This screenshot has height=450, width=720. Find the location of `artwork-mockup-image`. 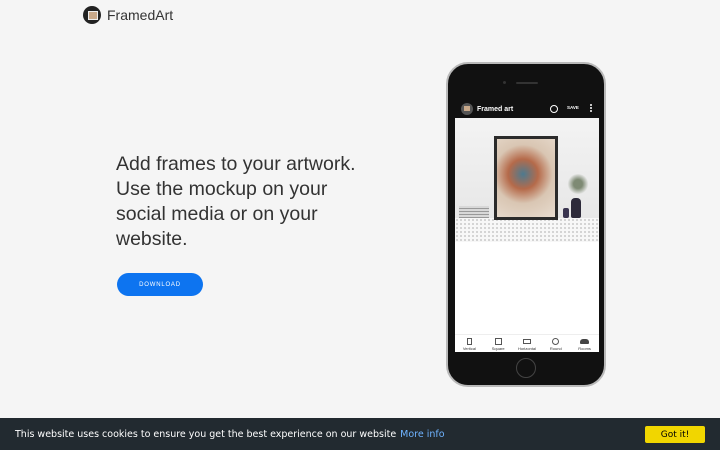

artwork-mockup-image is located at coordinates (527, 180).